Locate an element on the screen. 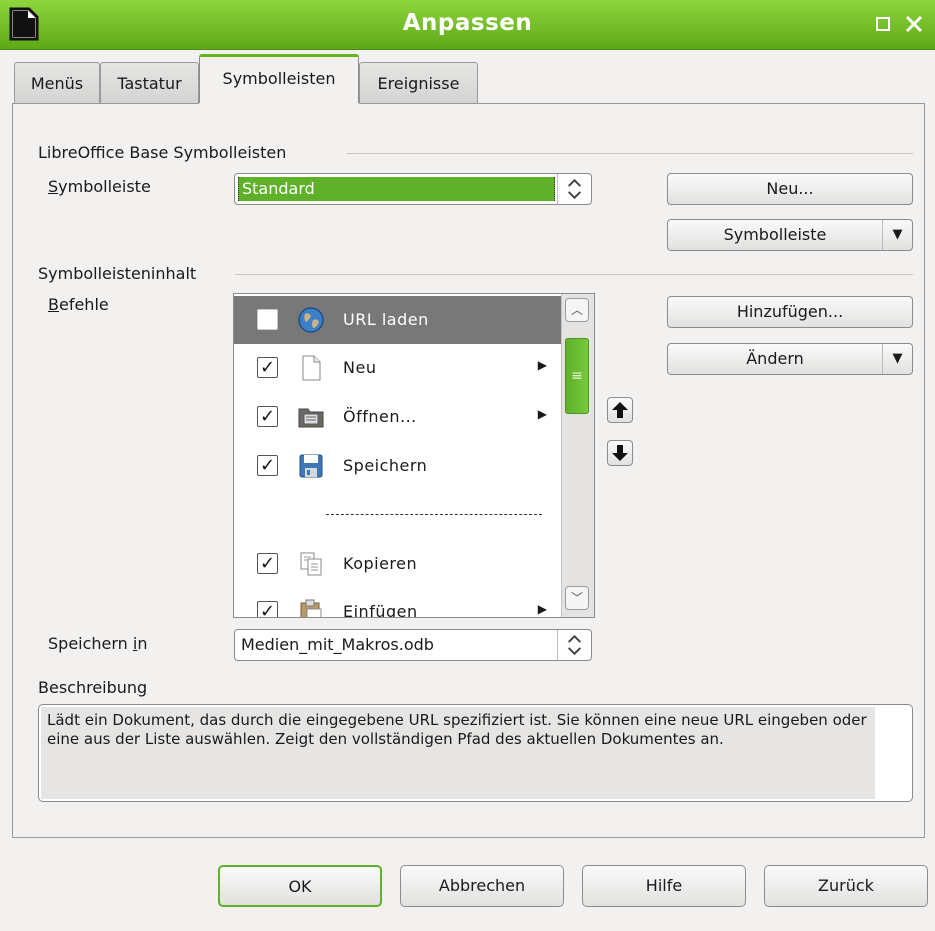 This screenshot has width=935, height=931. help-button: Hilfe is located at coordinates (664, 886).